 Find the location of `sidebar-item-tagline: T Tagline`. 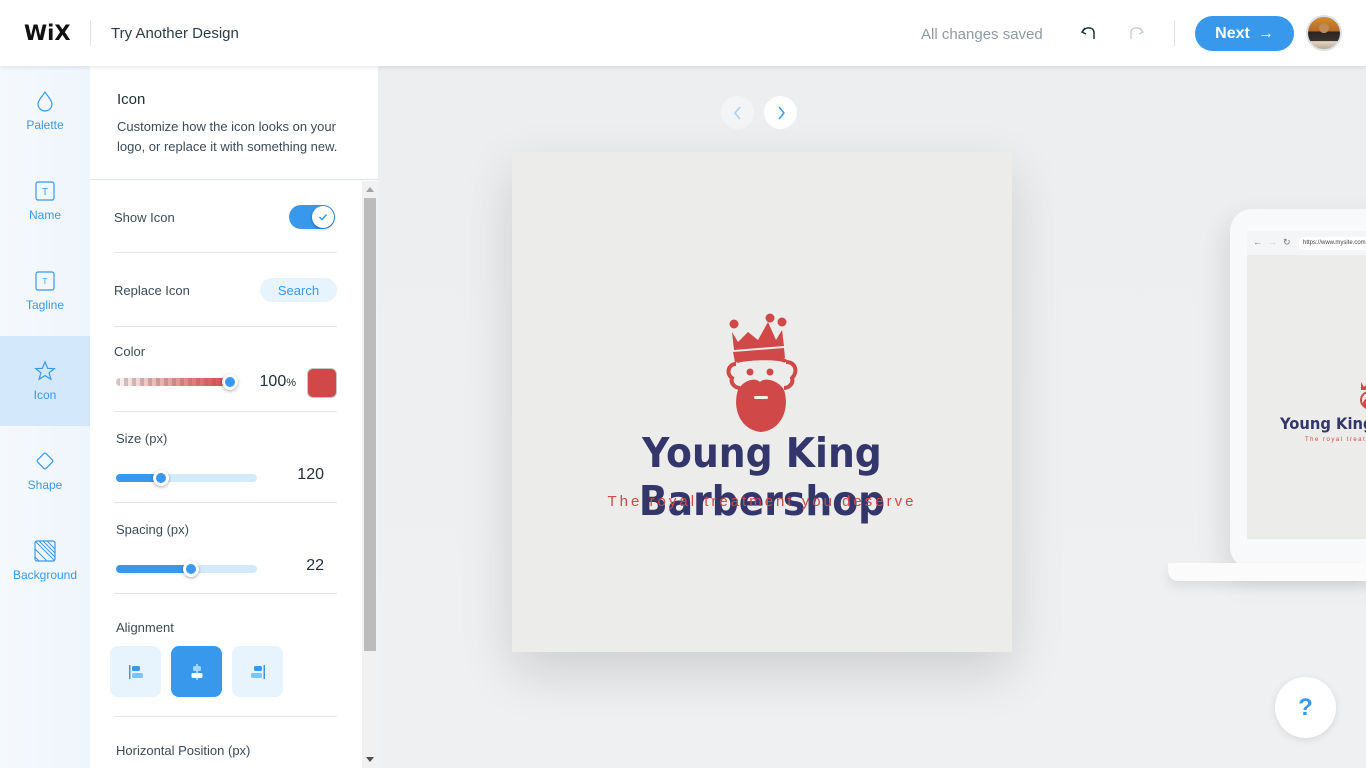

sidebar-item-tagline: T Tagline is located at coordinates (45, 291).